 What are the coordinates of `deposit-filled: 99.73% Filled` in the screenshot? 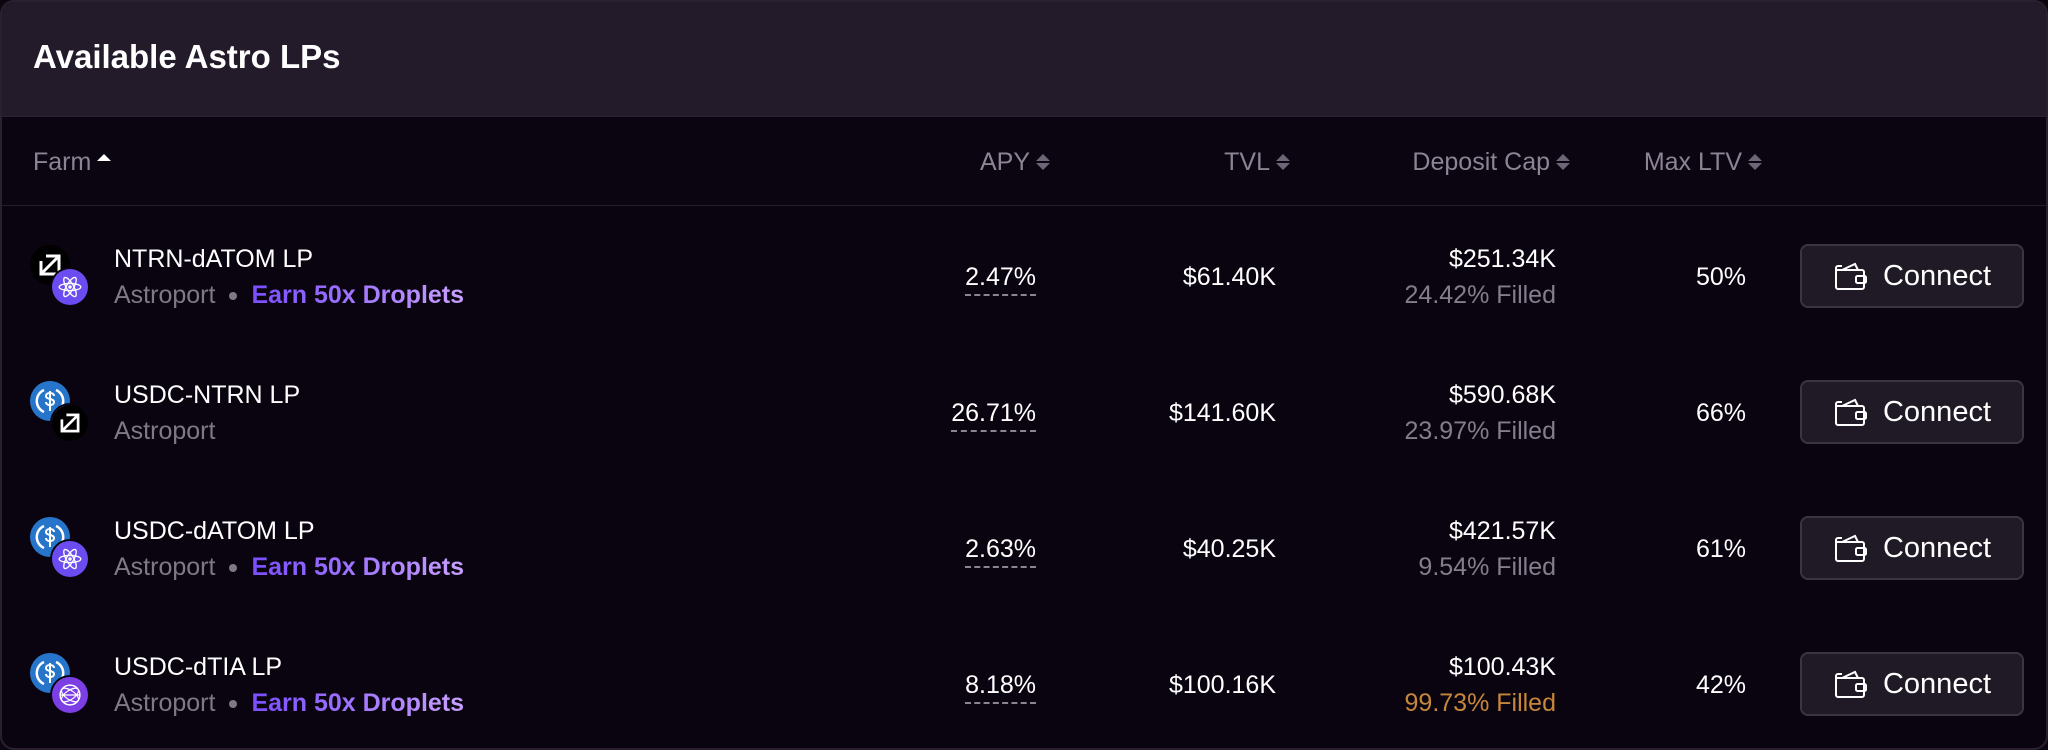 It's located at (1480, 703).